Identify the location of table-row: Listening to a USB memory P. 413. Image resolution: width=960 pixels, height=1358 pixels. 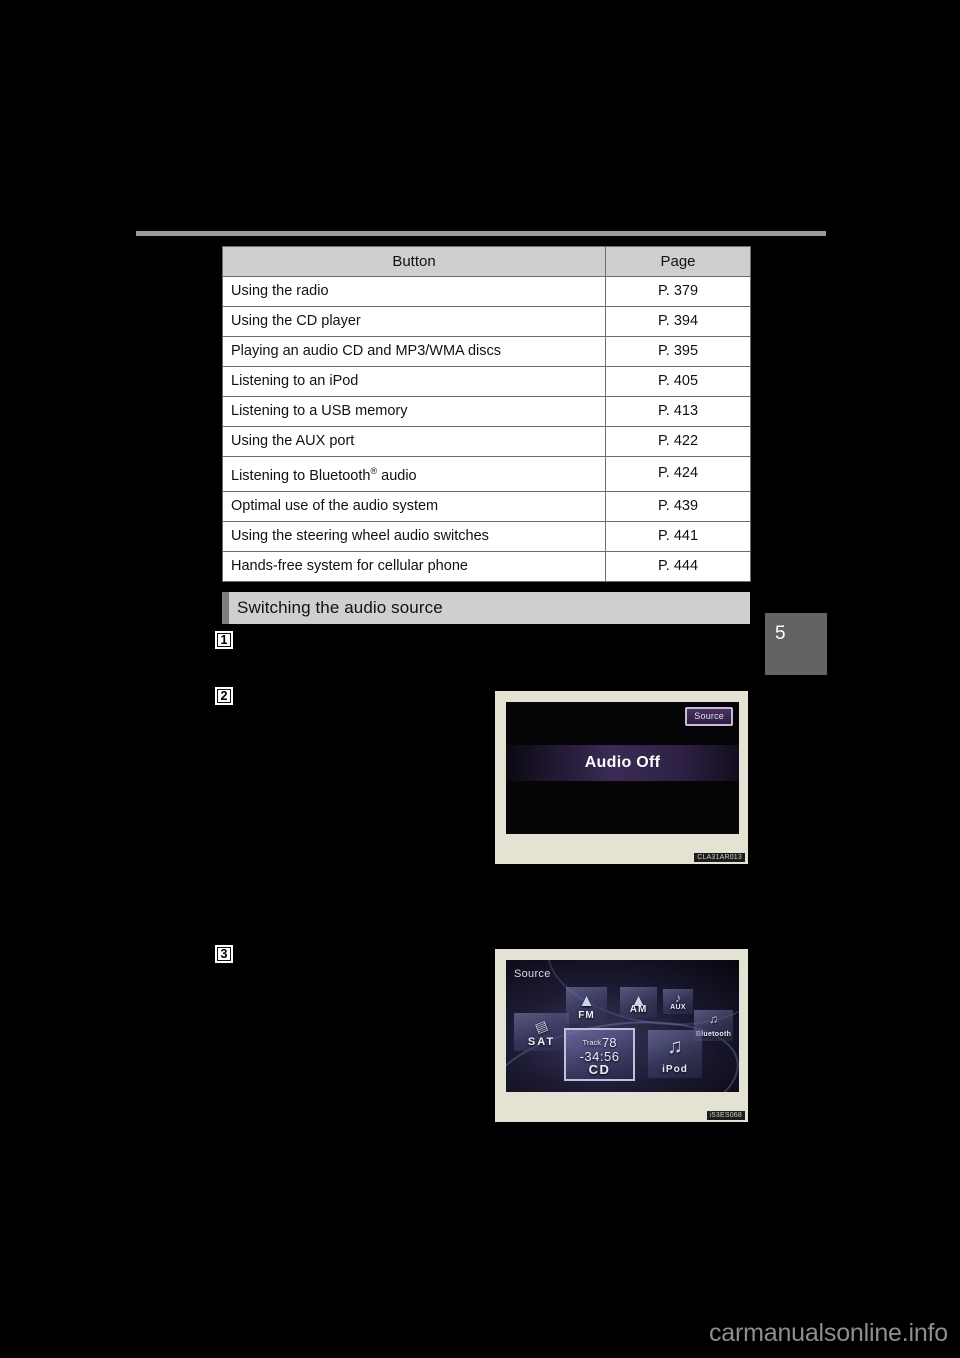
(486, 411).